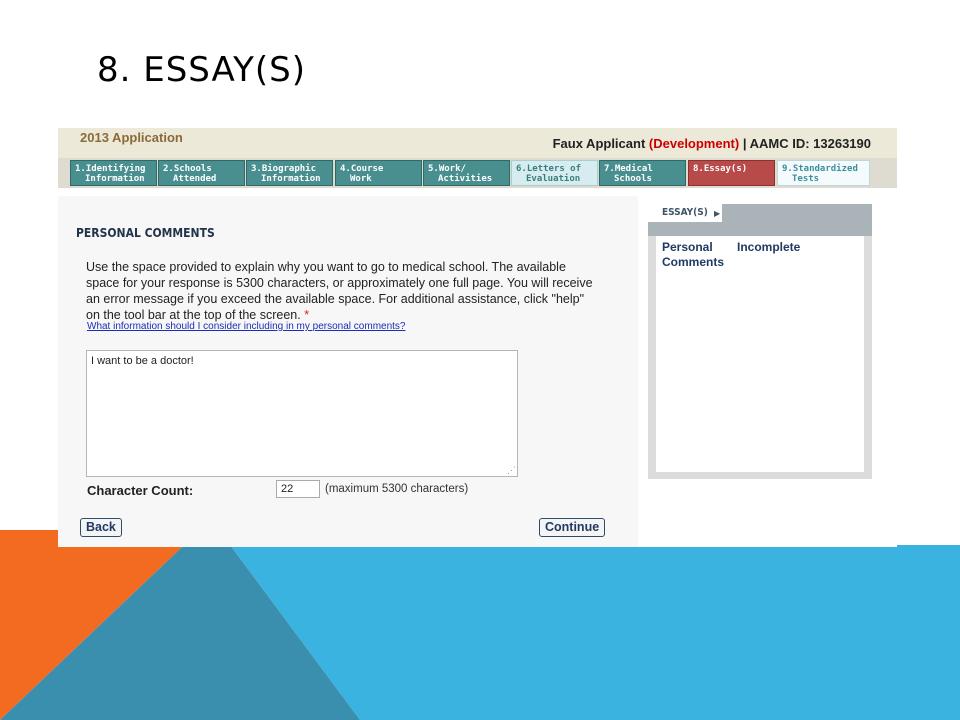 This screenshot has width=960, height=720. What do you see at coordinates (397, 489) in the screenshot?
I see `character-count-max: (maximum 5300 characters)` at bounding box center [397, 489].